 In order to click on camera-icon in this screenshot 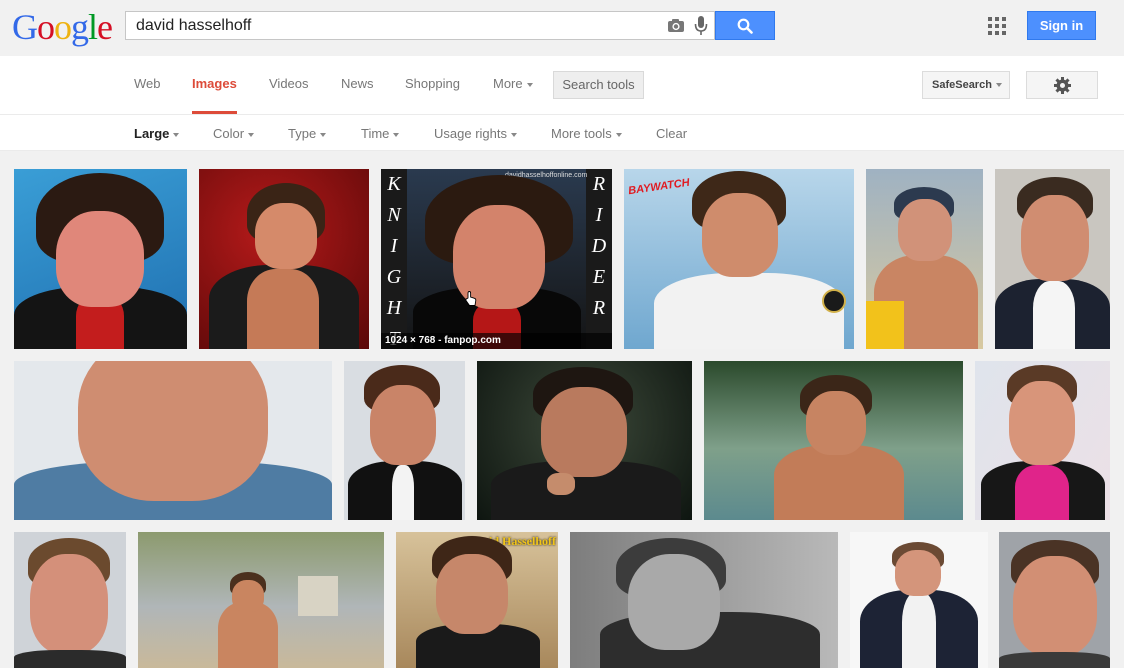, I will do `click(676, 25)`.